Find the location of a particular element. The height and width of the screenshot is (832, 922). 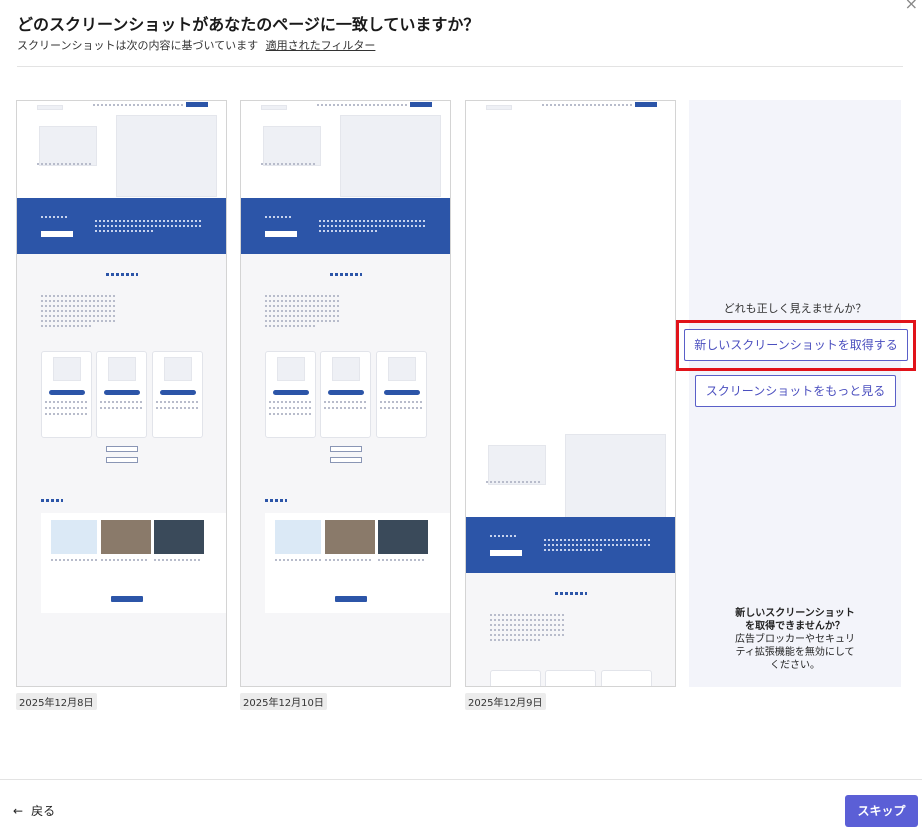

skip-button: スキップ is located at coordinates (881, 811).